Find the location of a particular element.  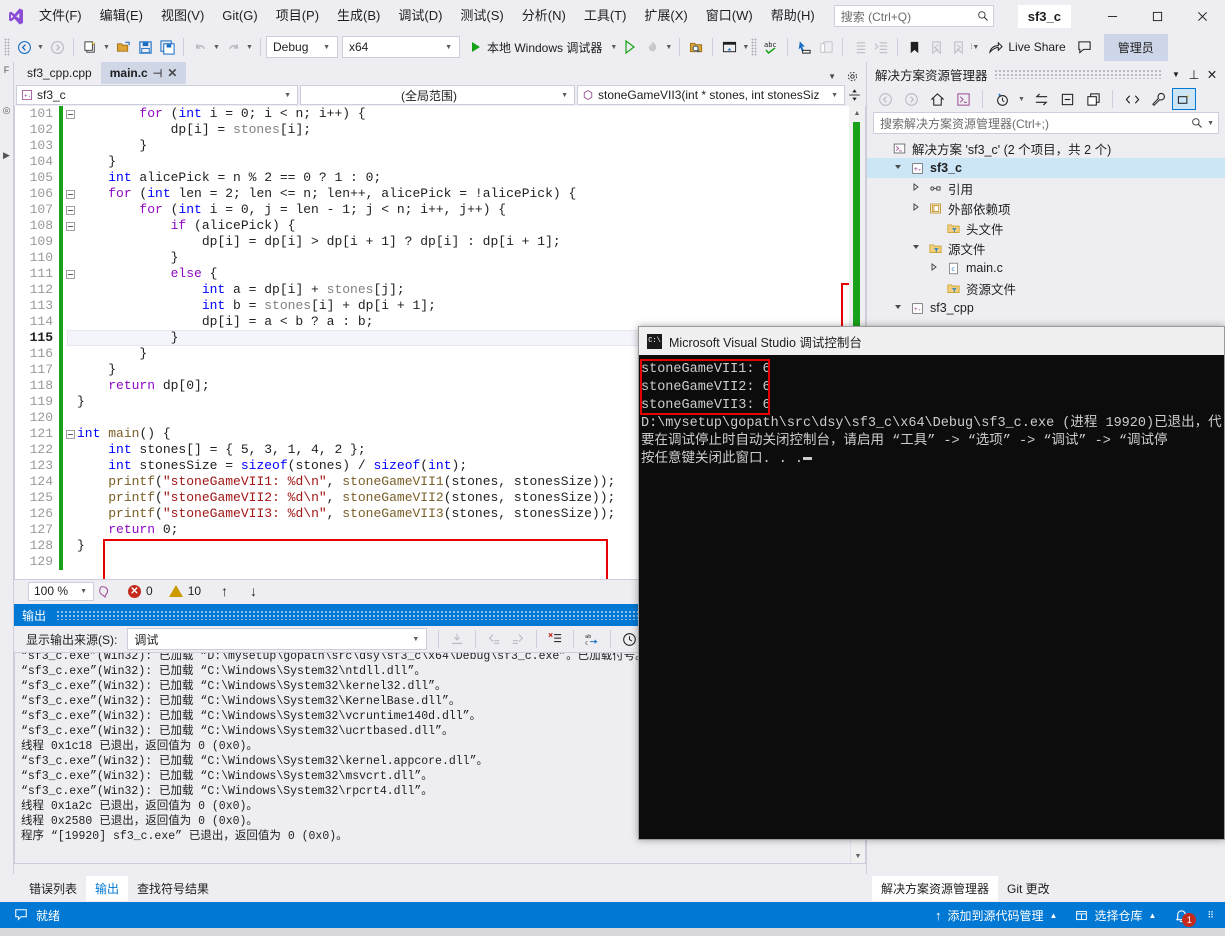

tree-item: +₊ sf3_c is located at coordinates (1046, 168).